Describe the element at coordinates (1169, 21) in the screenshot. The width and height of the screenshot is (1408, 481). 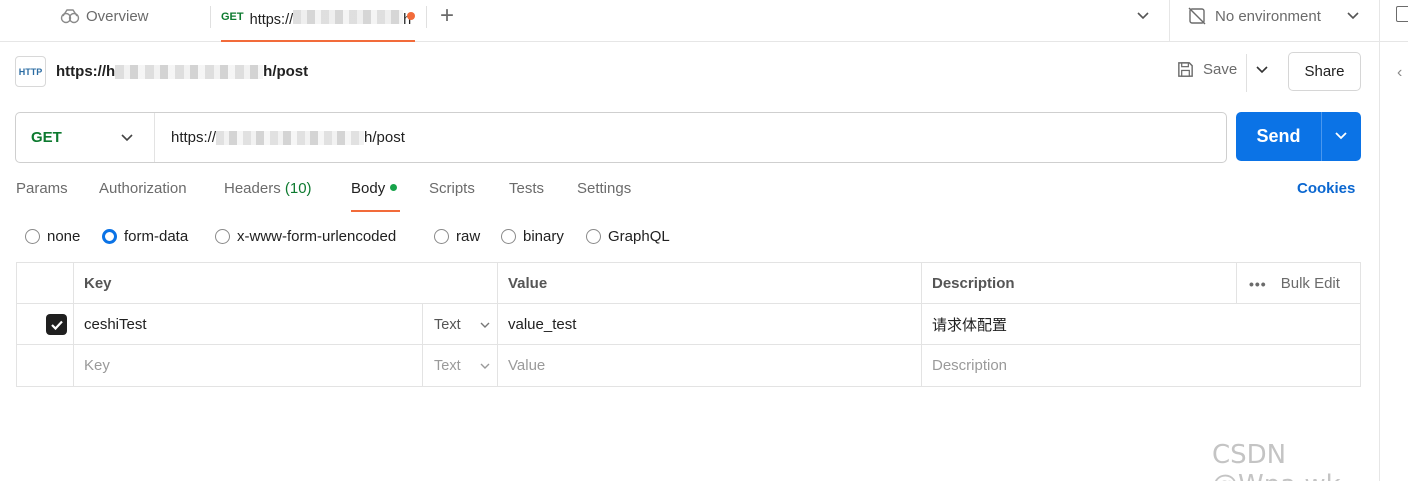
I see `env-divider` at that location.